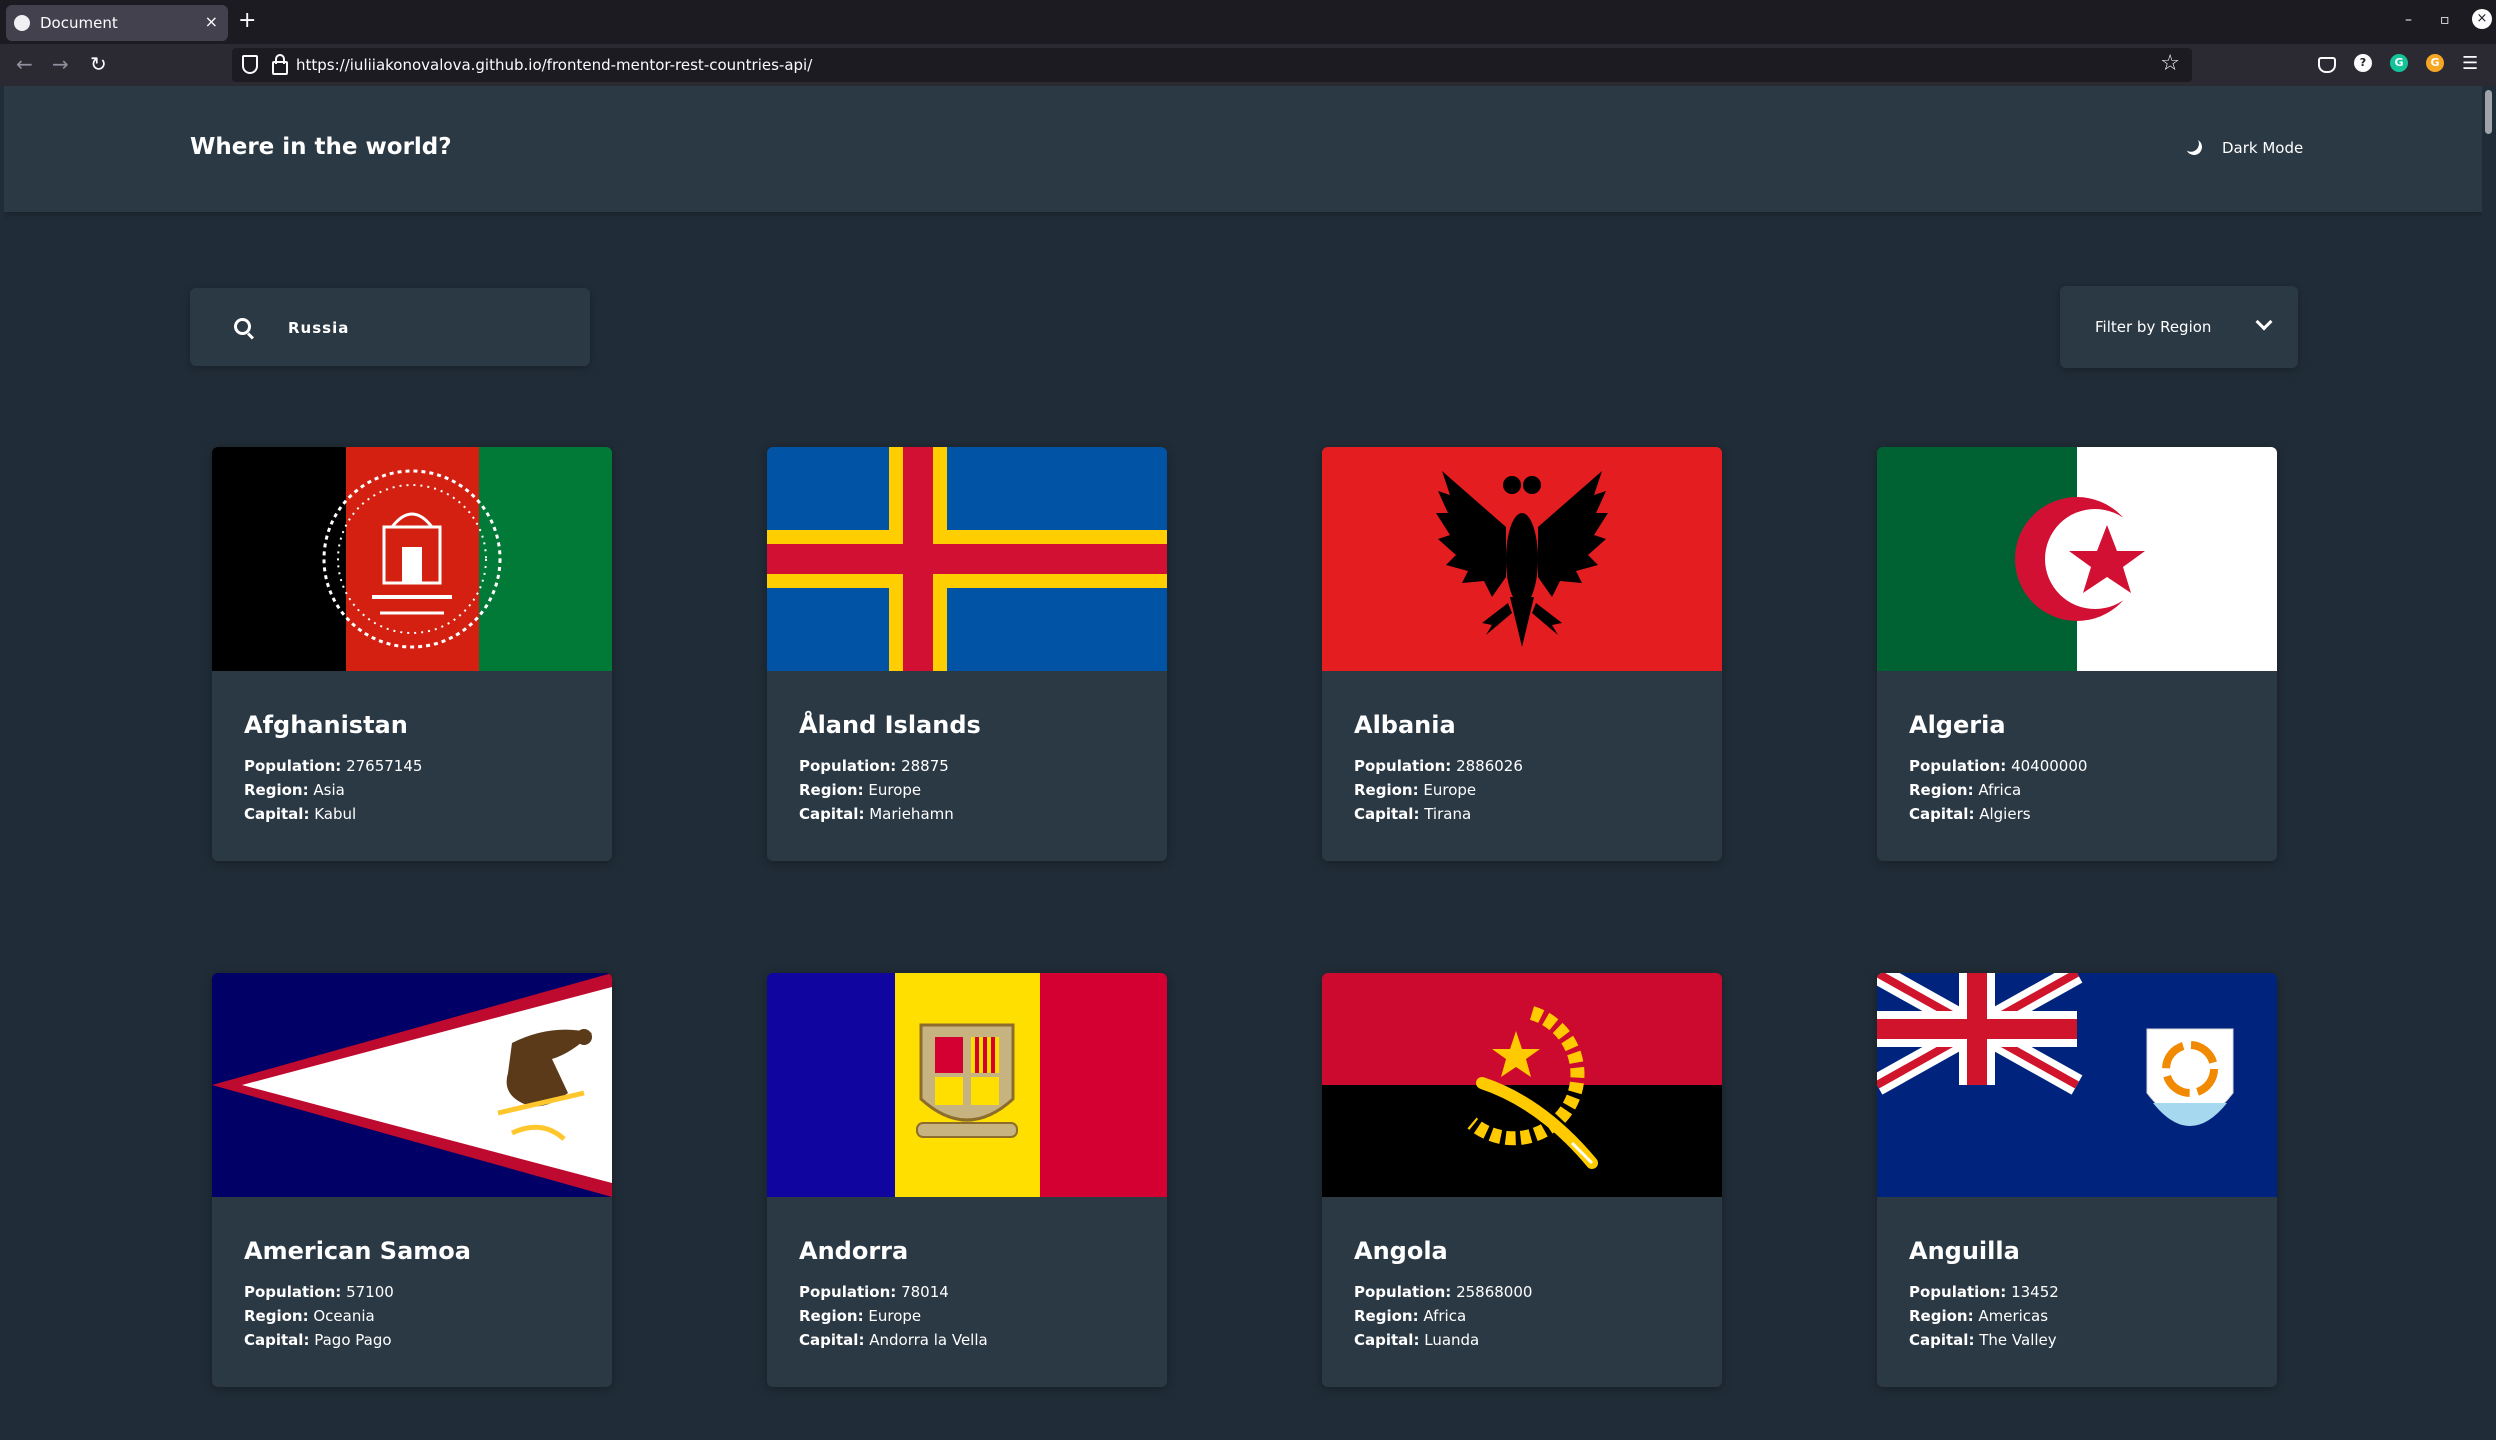 Image resolution: width=2496 pixels, height=1440 pixels. Describe the element at coordinates (412, 559) in the screenshot. I see `afghanistan-flag-image` at that location.